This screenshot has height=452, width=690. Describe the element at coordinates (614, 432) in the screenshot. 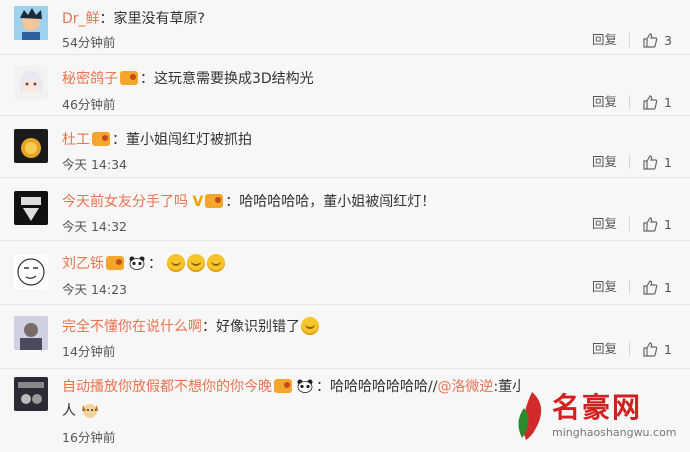

I see `watermark-url: minghaoshangwu.com` at that location.